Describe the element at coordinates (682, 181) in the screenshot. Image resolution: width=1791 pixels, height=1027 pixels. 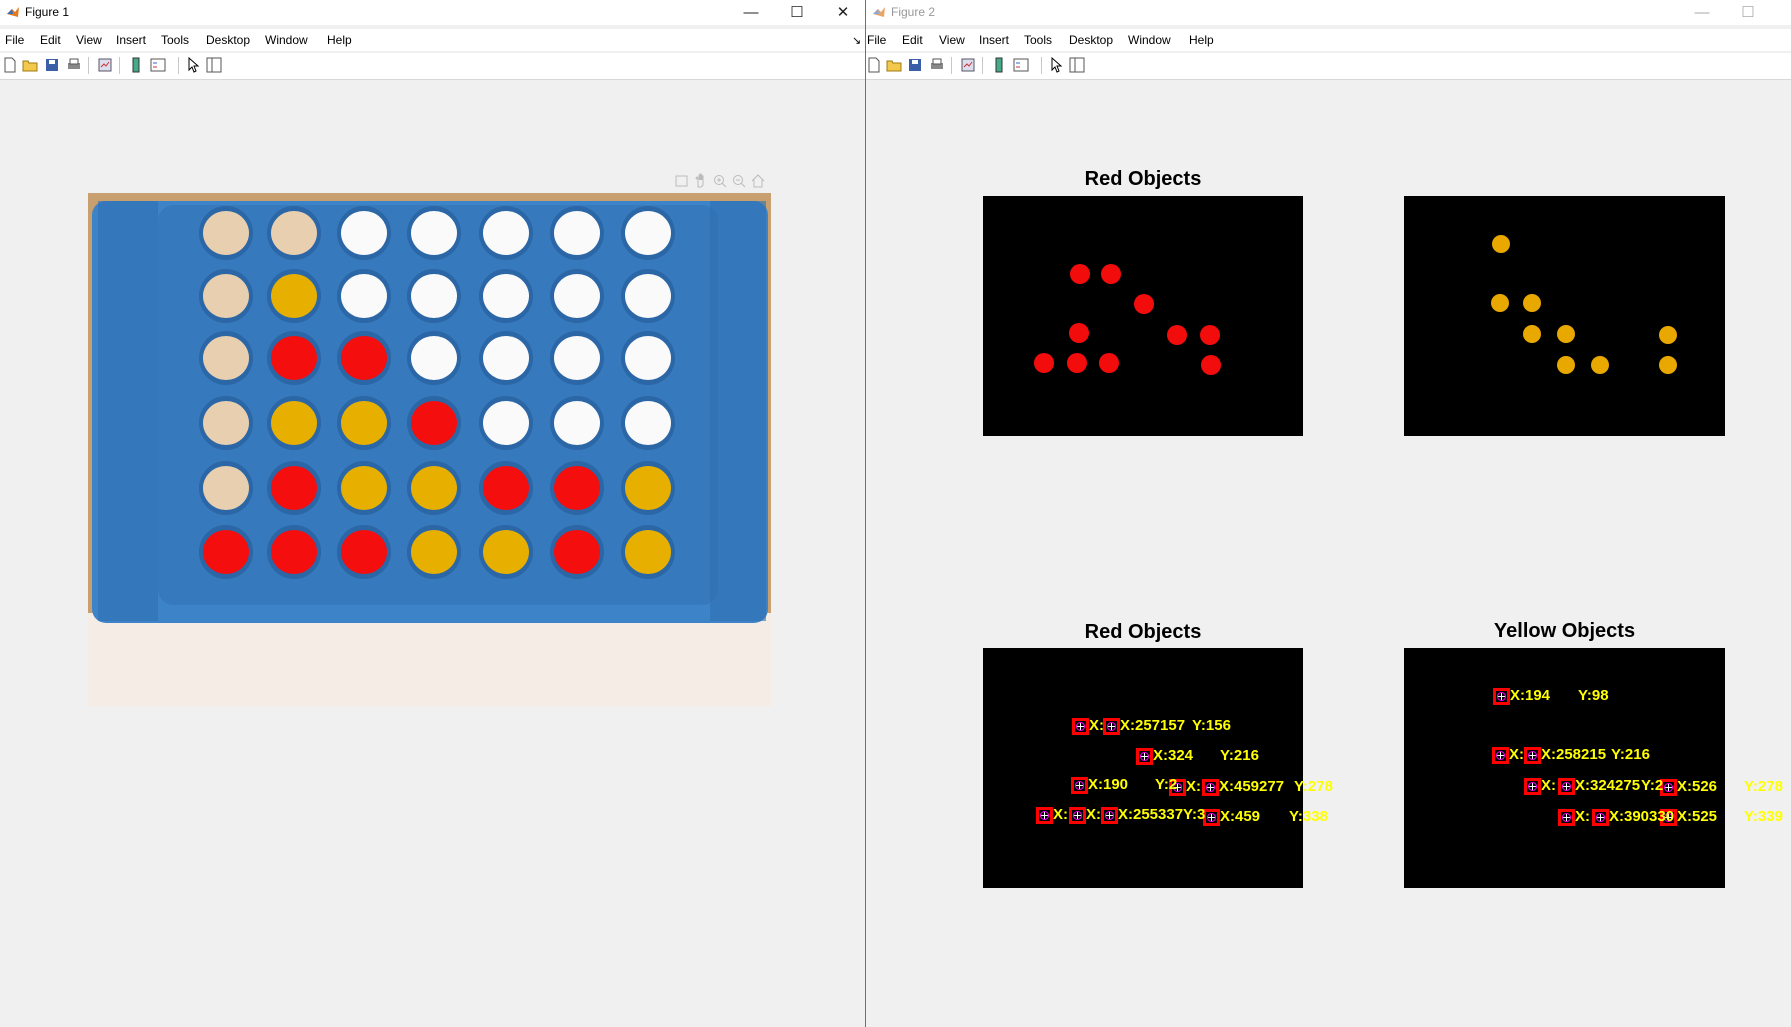
I see `export-icon` at that location.